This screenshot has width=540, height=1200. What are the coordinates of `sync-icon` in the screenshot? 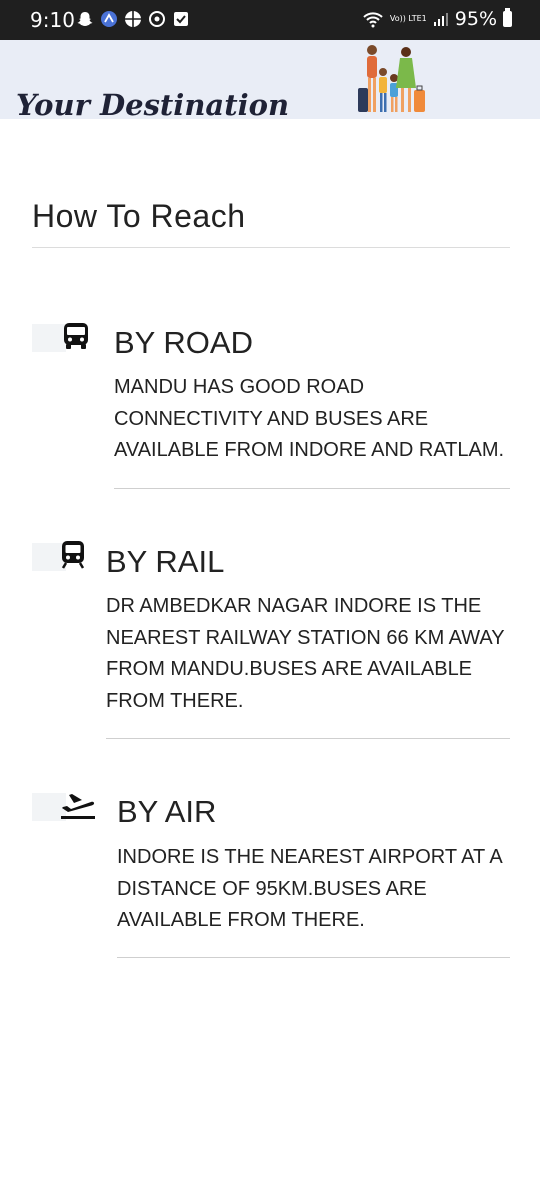 It's located at (157, 19).